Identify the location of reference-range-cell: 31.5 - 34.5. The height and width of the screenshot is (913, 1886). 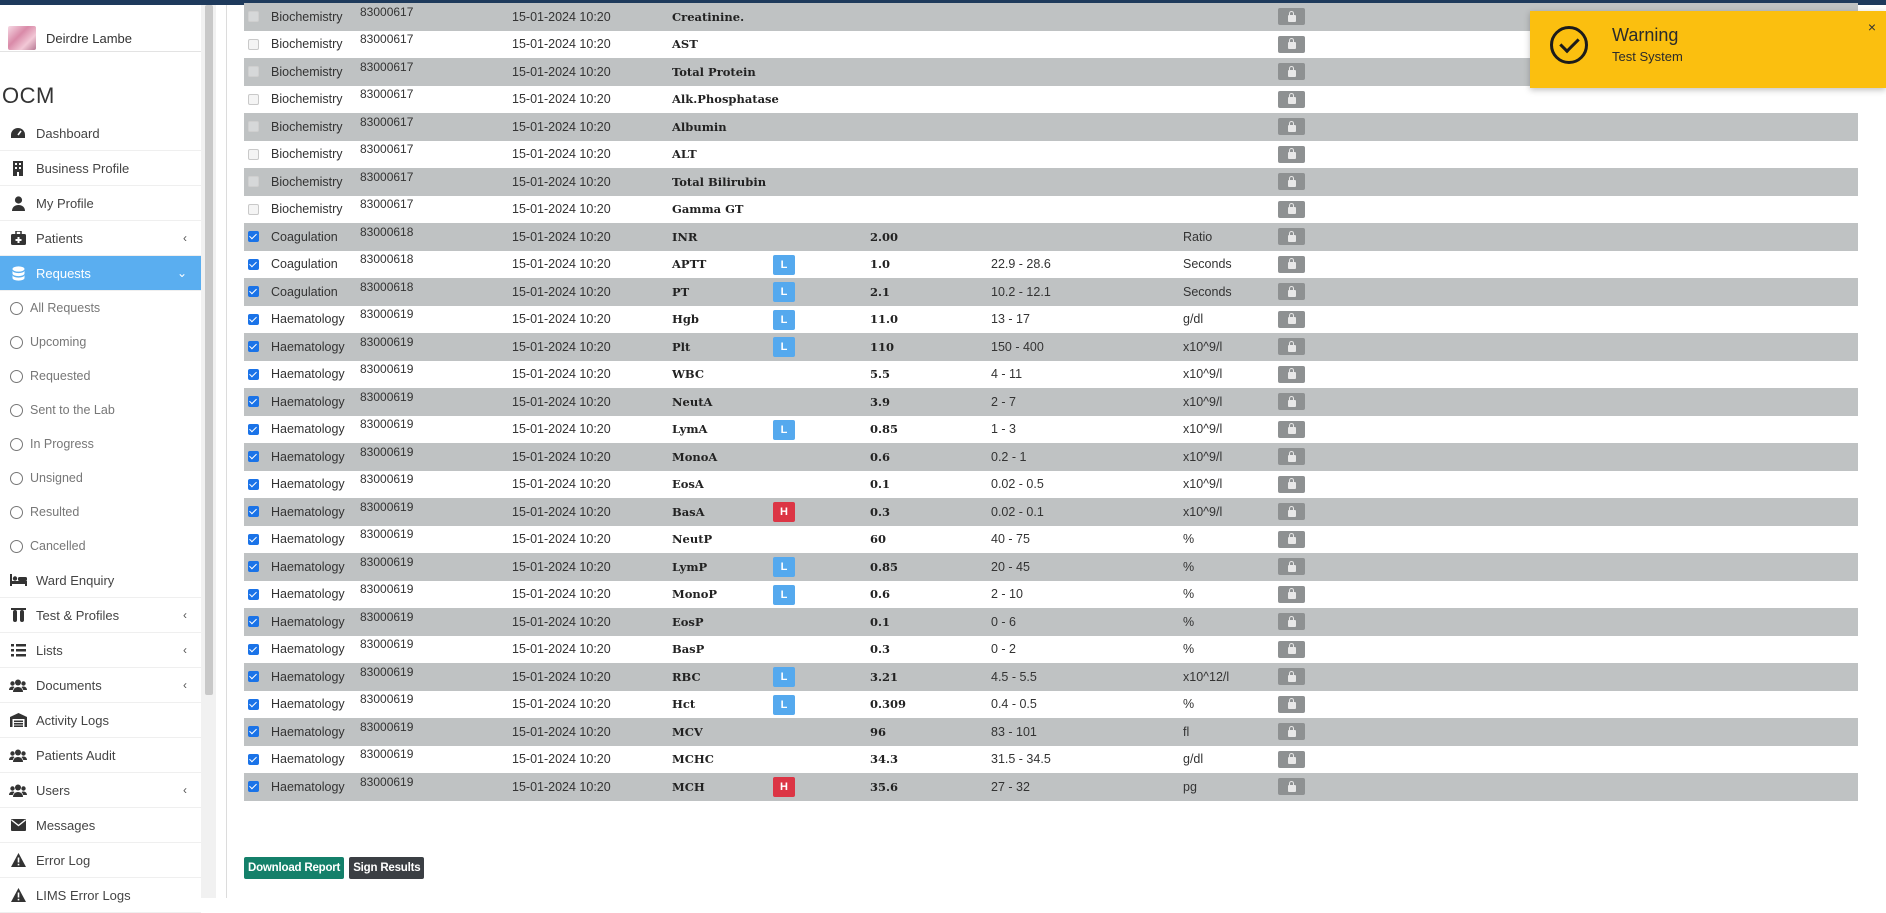
(1021, 759).